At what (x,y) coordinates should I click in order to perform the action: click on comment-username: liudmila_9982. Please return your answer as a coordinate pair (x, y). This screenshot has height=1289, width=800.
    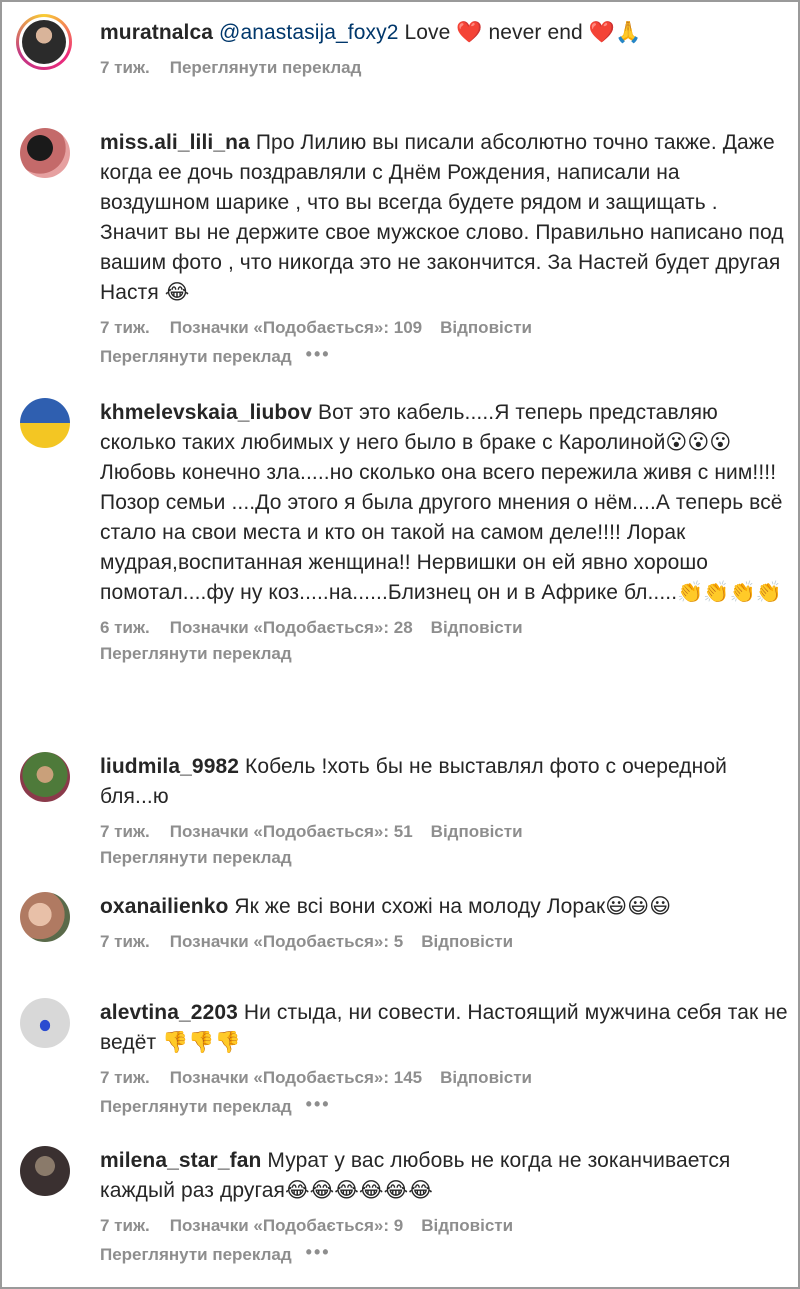
    Looking at the image, I should click on (169, 766).